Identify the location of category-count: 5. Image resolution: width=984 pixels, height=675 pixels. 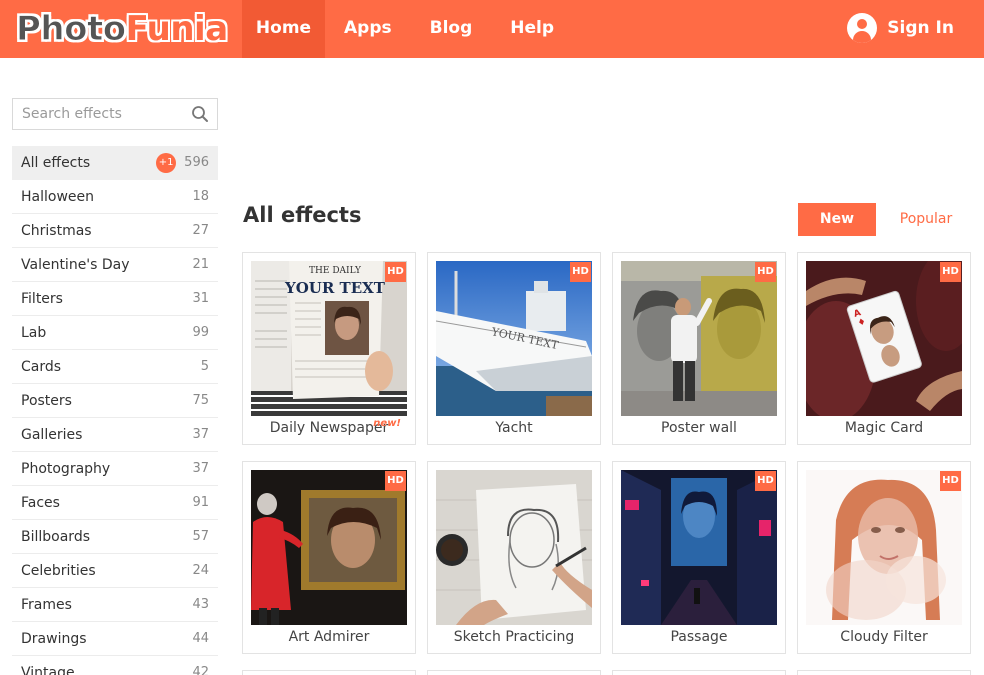
(204, 366).